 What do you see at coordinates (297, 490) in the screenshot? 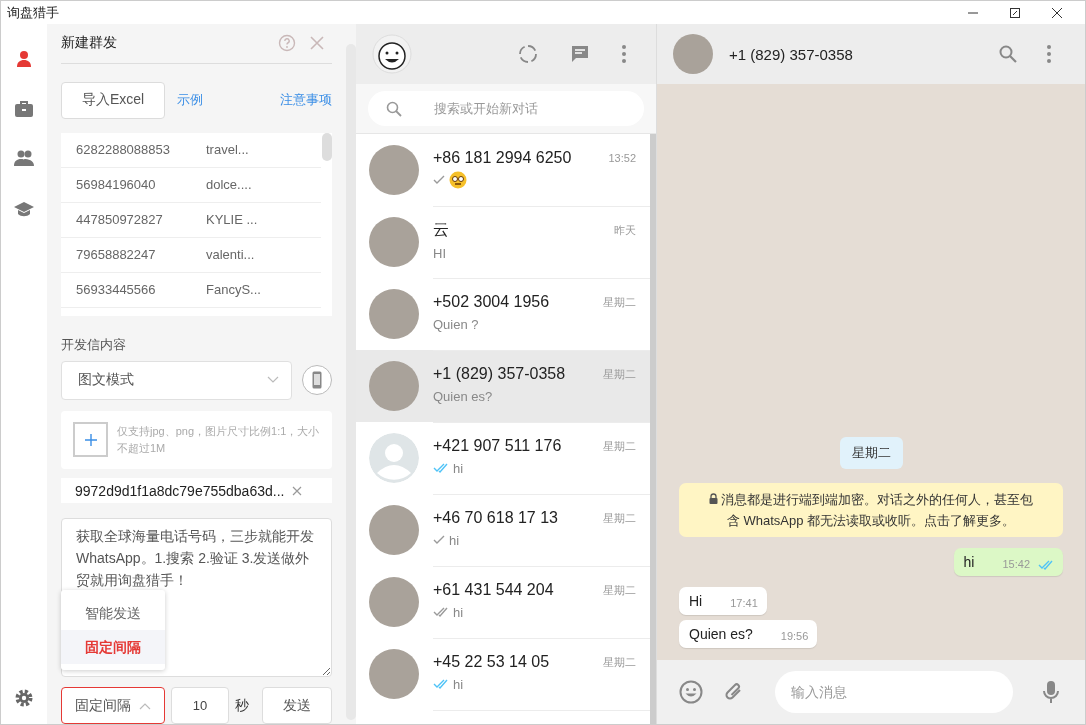
I see `remove-icon` at bounding box center [297, 490].